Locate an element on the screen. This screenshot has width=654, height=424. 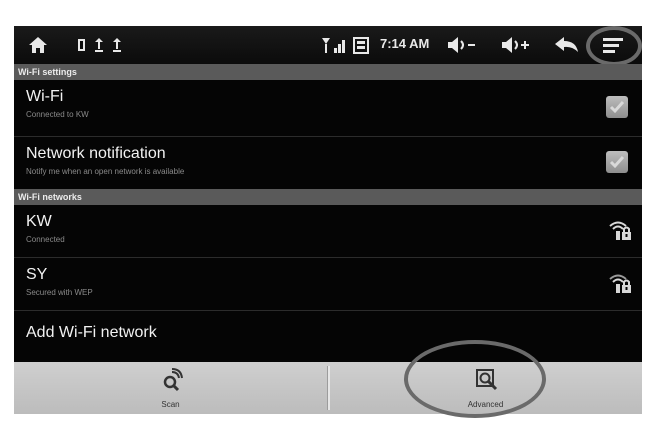
menu-icon is located at coordinates (613, 45).